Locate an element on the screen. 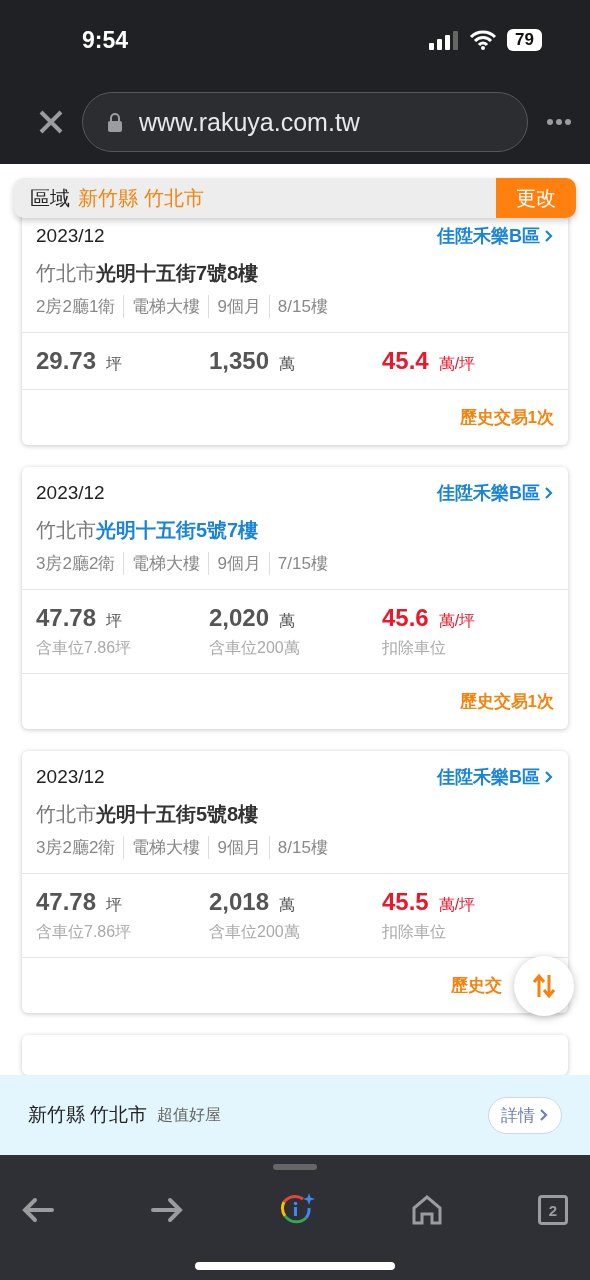  more-icon is located at coordinates (559, 122).